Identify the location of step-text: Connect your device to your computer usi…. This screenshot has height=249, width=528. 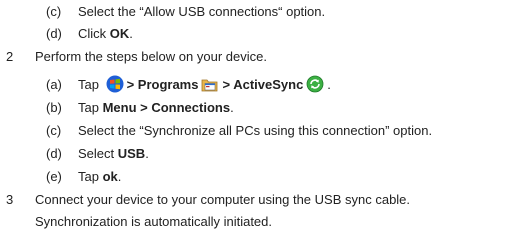
(223, 199).